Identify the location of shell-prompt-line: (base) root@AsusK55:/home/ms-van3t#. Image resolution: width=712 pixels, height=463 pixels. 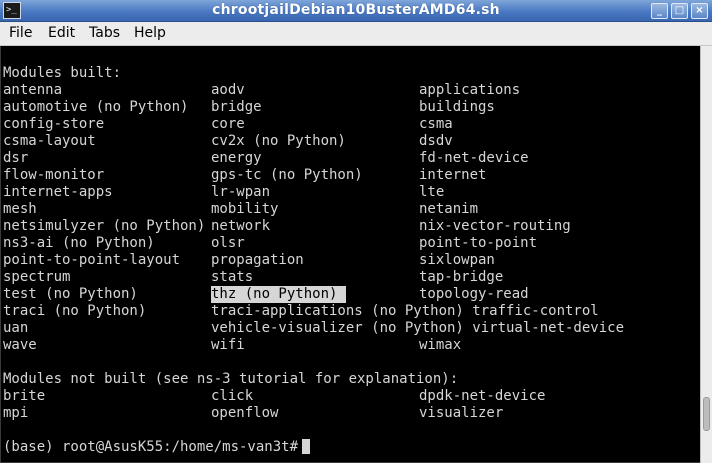
(157, 447).